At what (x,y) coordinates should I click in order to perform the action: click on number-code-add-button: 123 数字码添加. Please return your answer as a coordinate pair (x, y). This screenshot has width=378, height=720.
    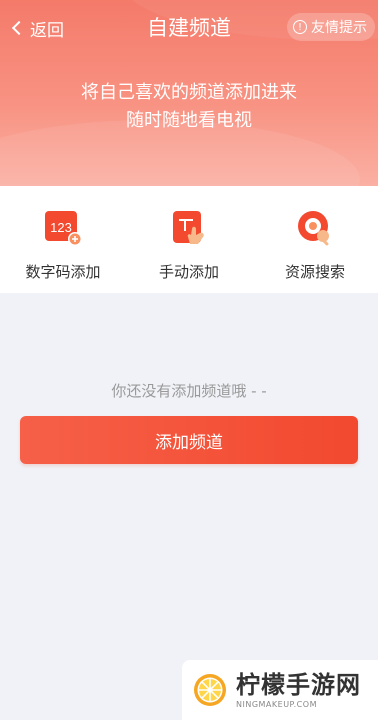
    Looking at the image, I should click on (63, 239).